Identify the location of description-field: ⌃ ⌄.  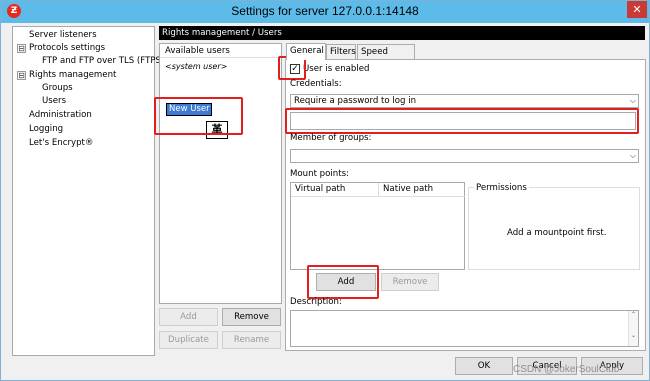
(464, 328).